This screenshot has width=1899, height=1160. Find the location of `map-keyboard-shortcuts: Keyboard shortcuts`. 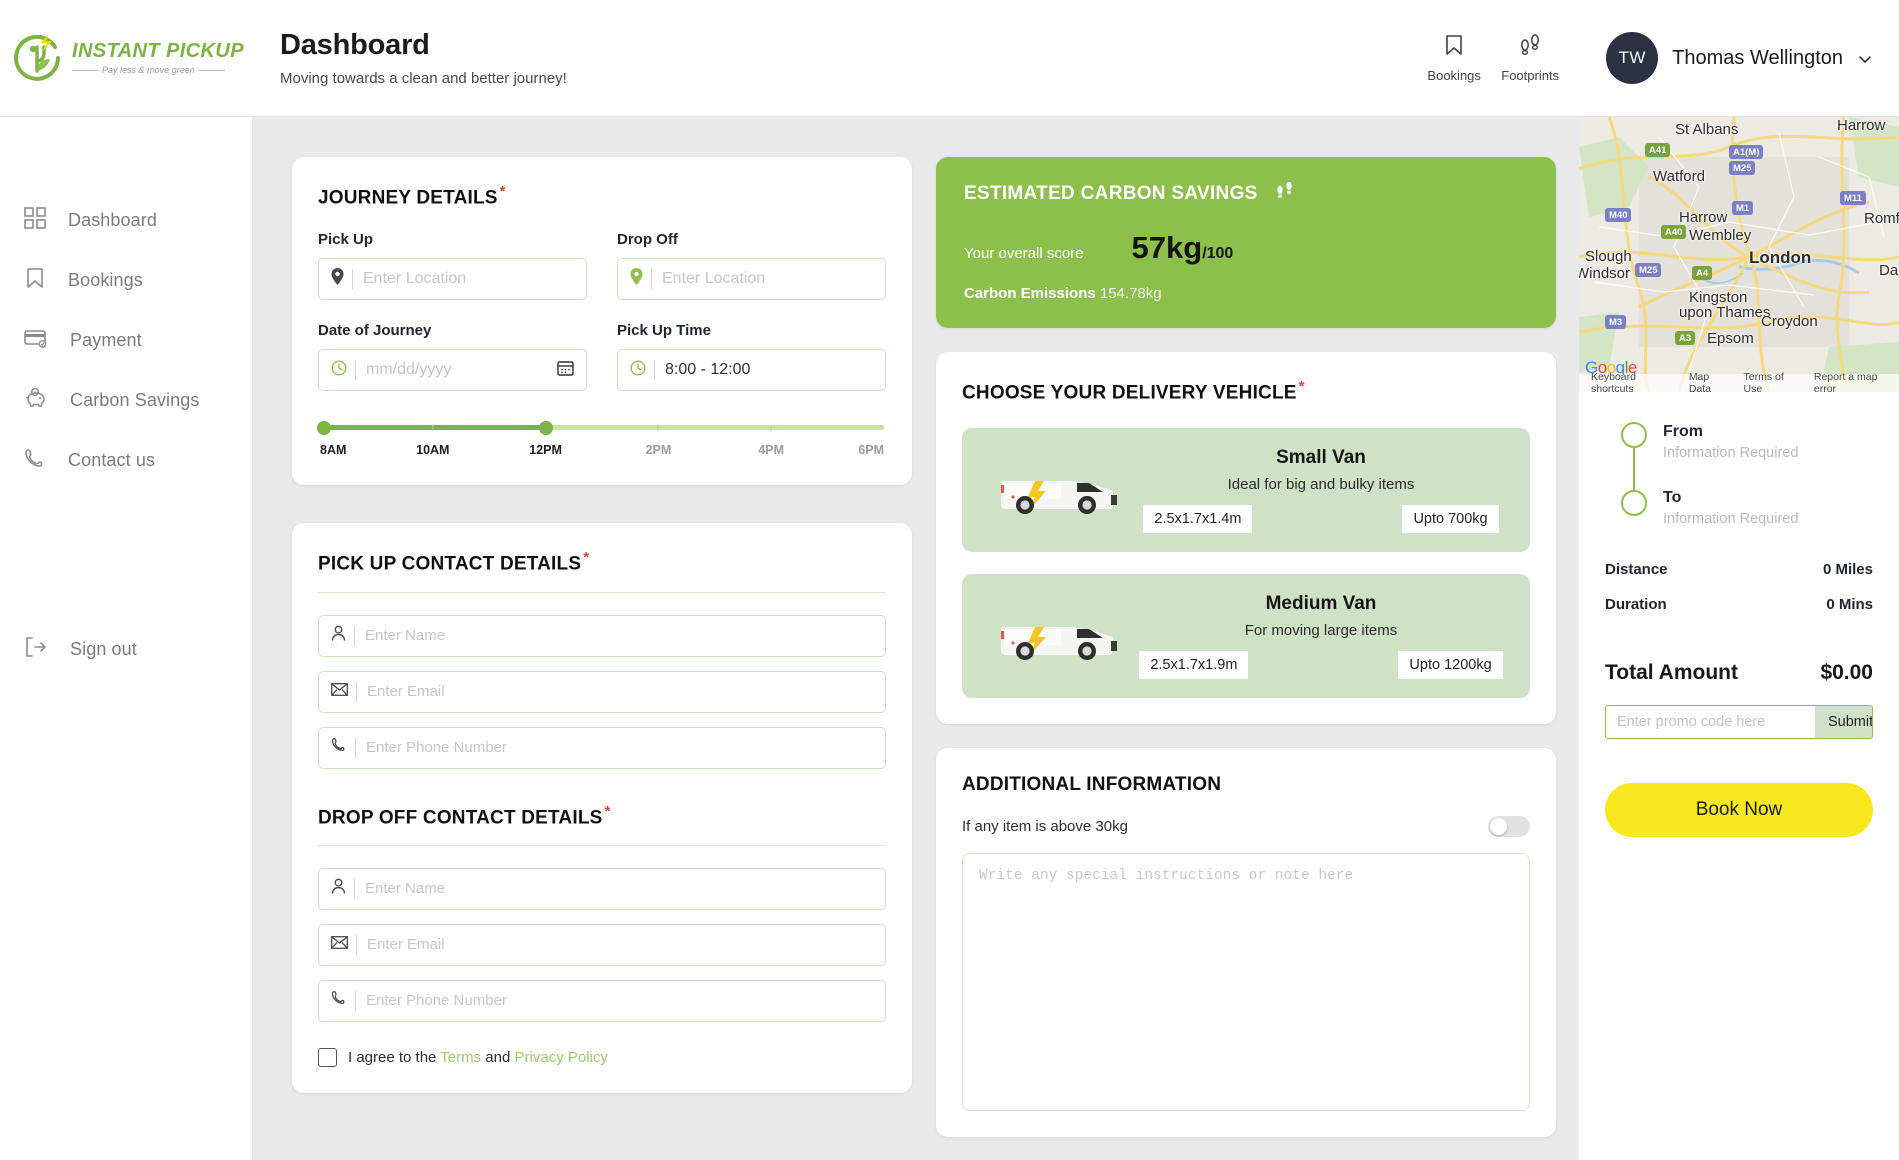

map-keyboard-shortcuts: Keyboard shortcuts is located at coordinates (1634, 381).